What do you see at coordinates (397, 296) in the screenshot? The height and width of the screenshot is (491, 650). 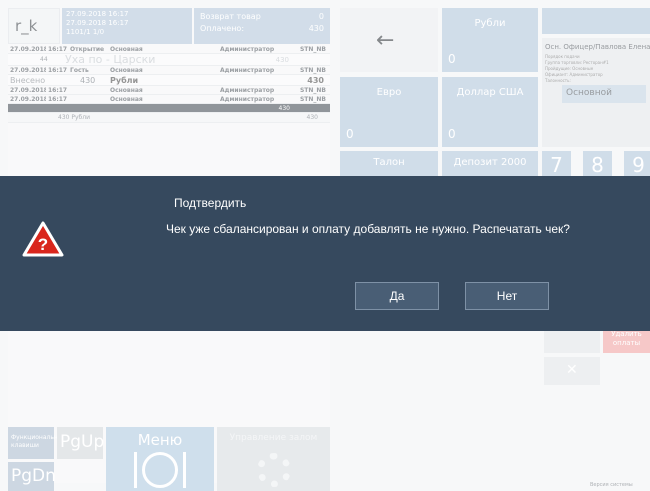 I see `yes-button: Да` at bounding box center [397, 296].